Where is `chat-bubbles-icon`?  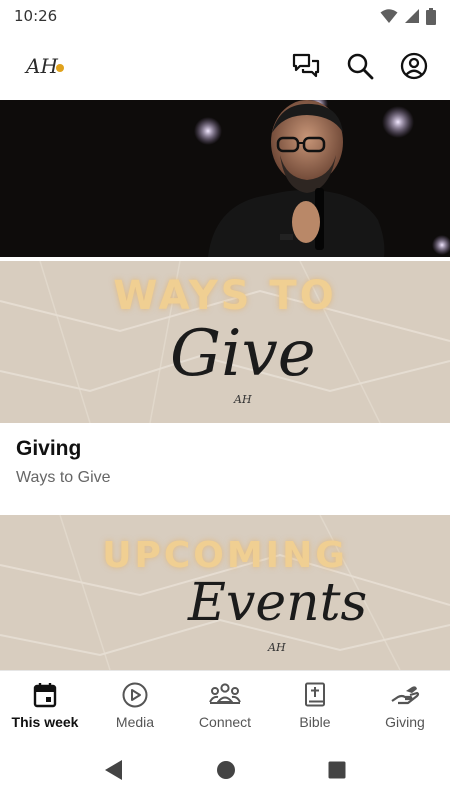
chat-bubbles-icon is located at coordinates (306, 65).